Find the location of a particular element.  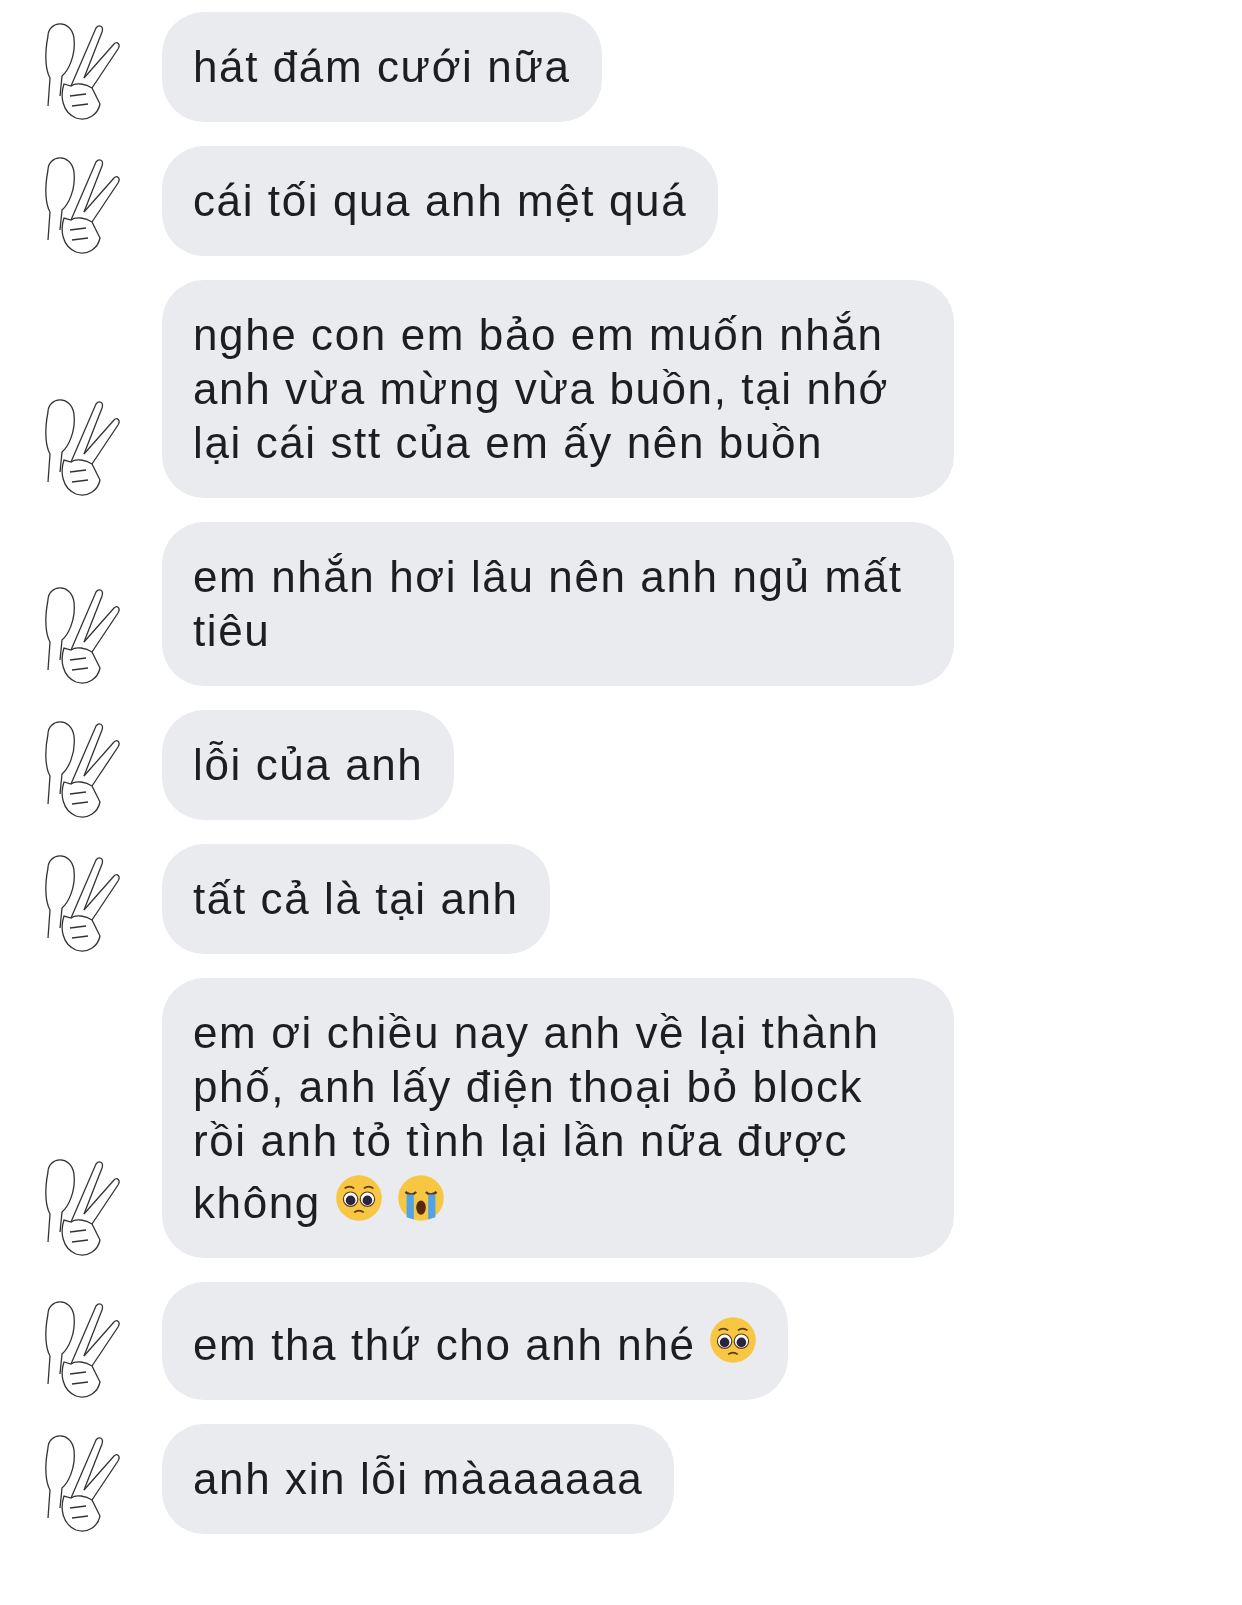

crying-face-icon is located at coordinates (420, 1198).